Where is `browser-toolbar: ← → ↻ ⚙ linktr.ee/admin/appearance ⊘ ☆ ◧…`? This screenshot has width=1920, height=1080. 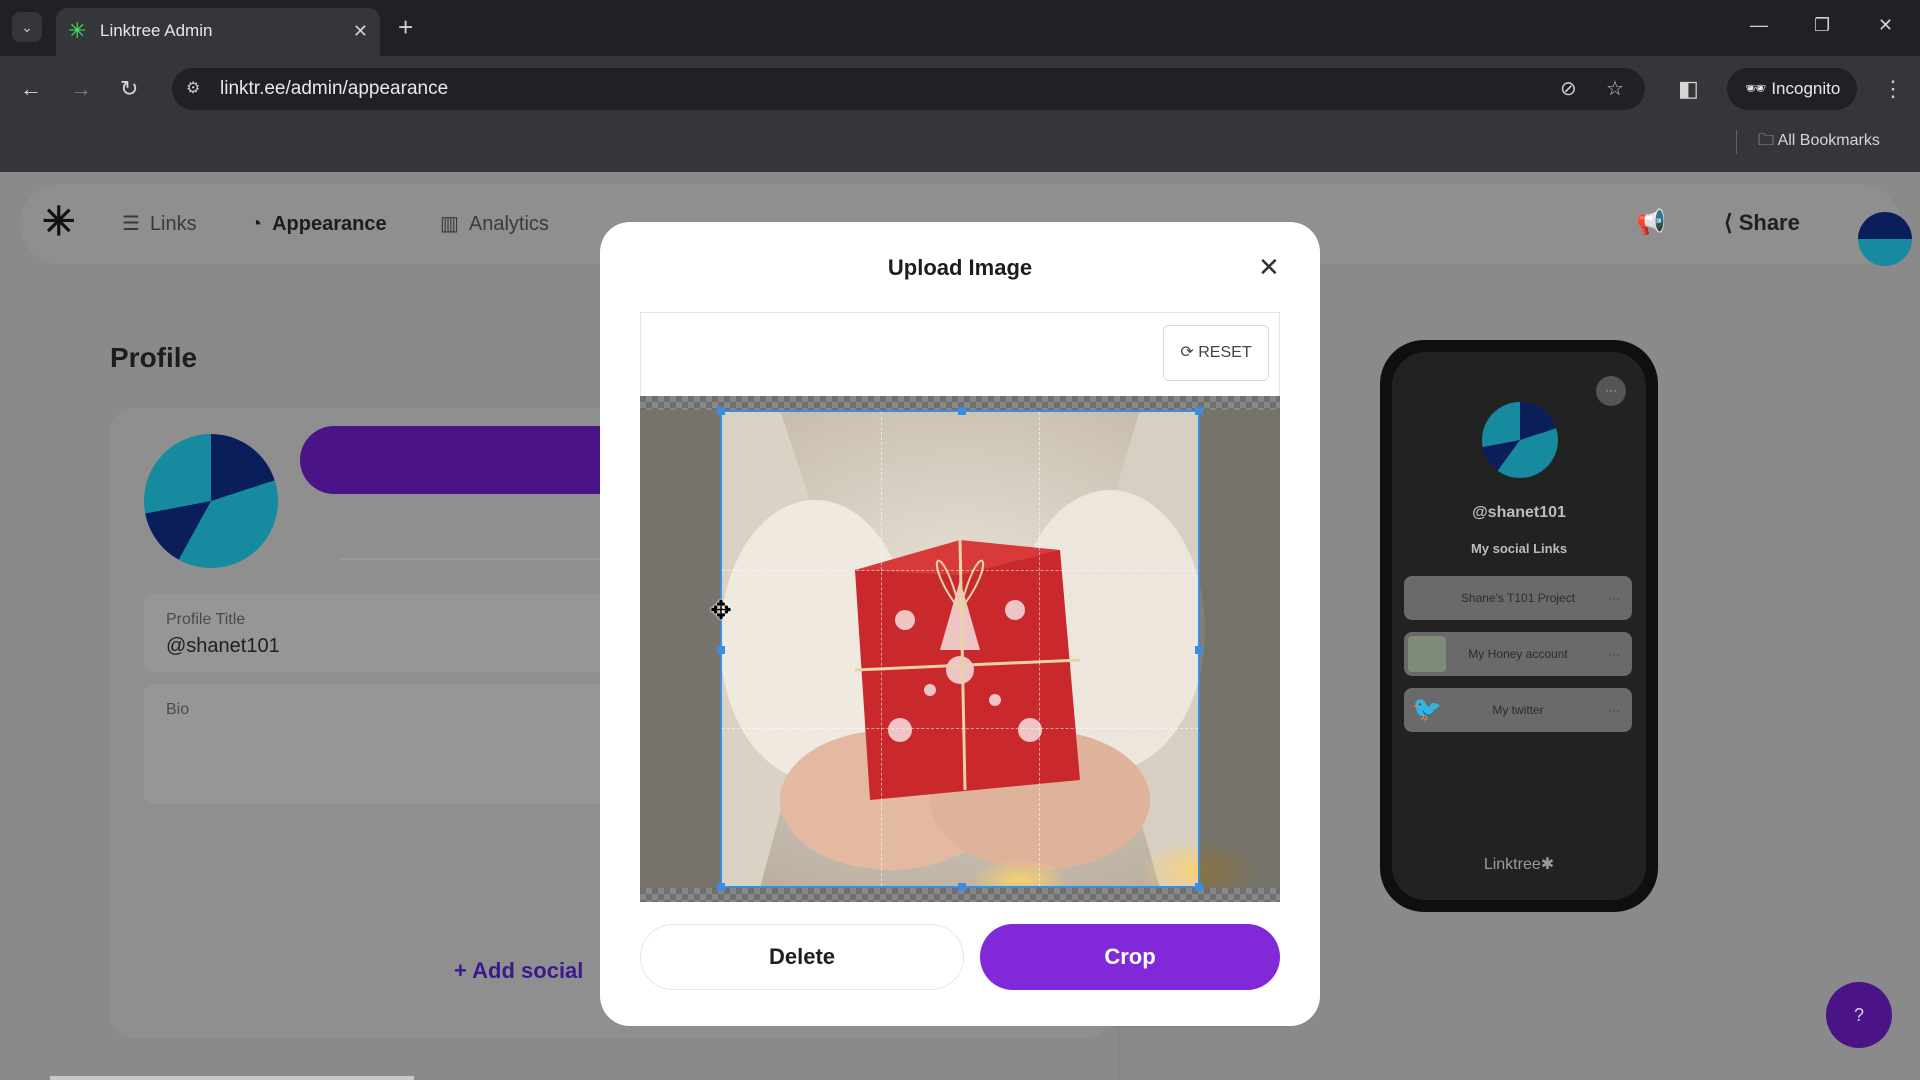
browser-toolbar: ← → ↻ ⚙ linktr.ee/admin/appearance ⊘ ☆ ◧… is located at coordinates (960, 114).